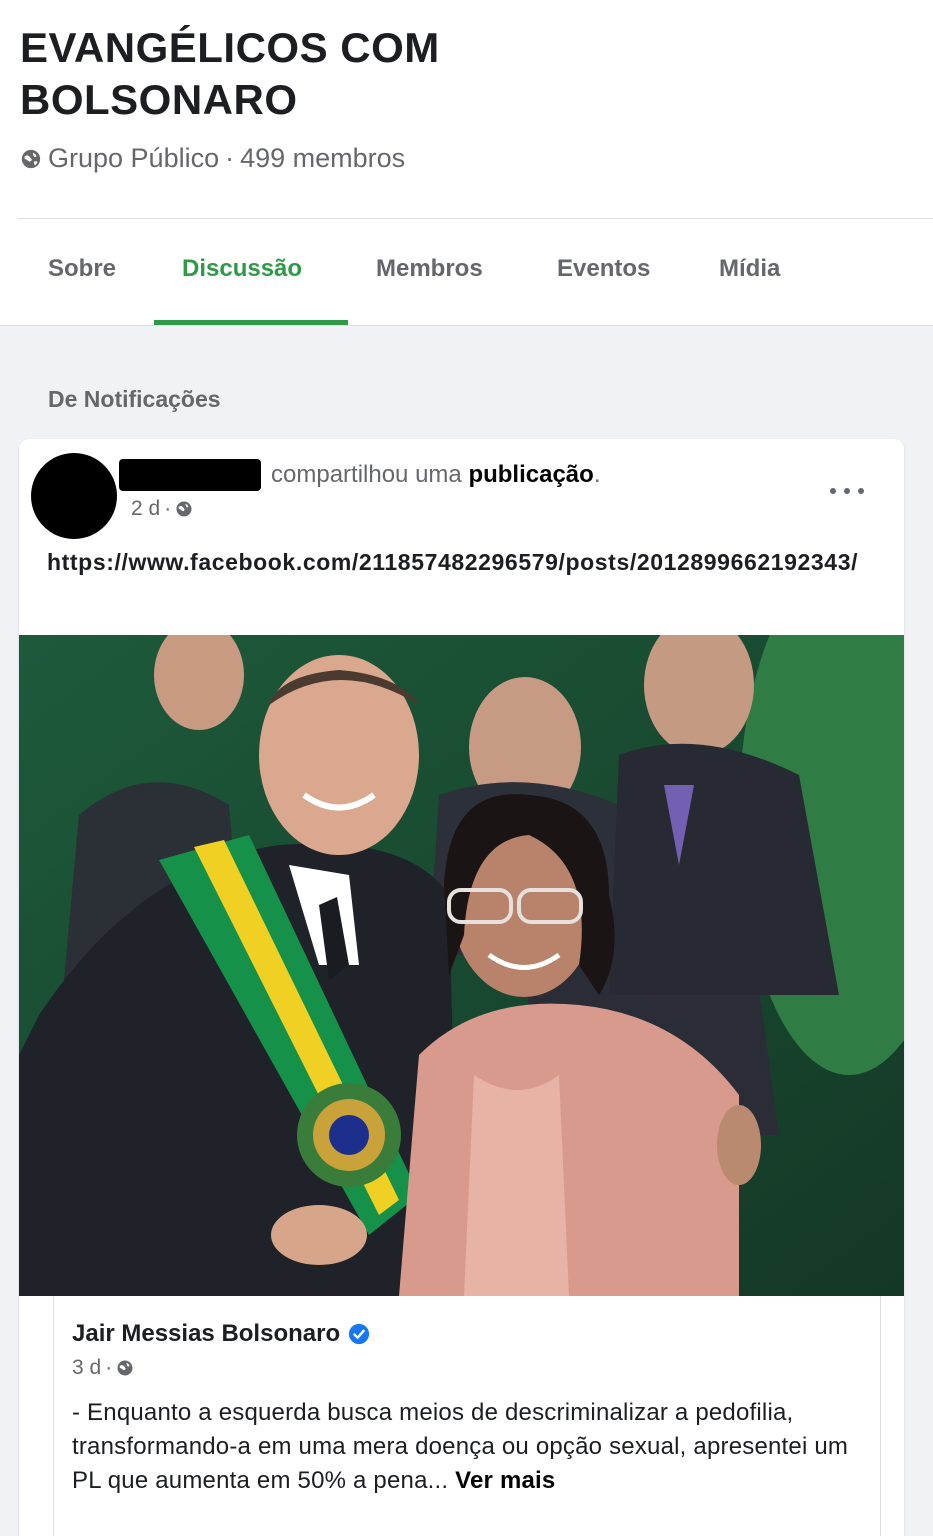 Image resolution: width=933 pixels, height=1536 pixels. What do you see at coordinates (74, 496) in the screenshot?
I see `avatar` at bounding box center [74, 496].